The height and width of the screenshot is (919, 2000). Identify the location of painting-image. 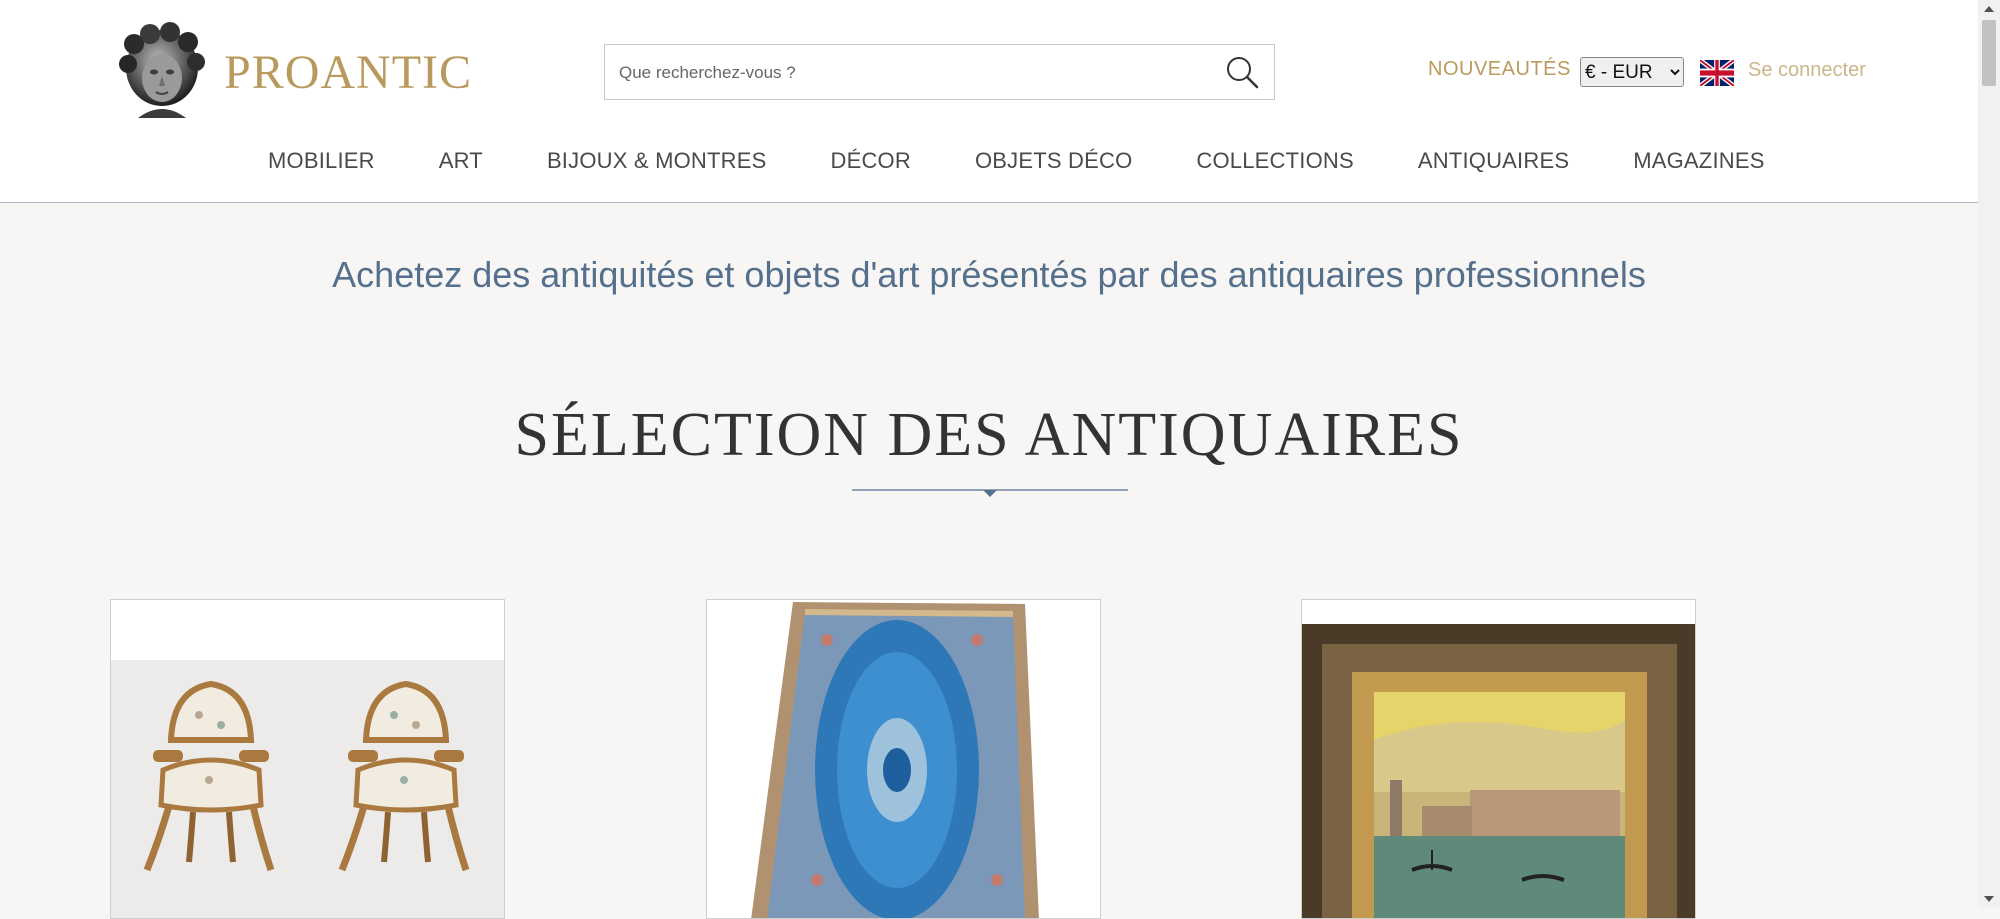
(1498, 759).